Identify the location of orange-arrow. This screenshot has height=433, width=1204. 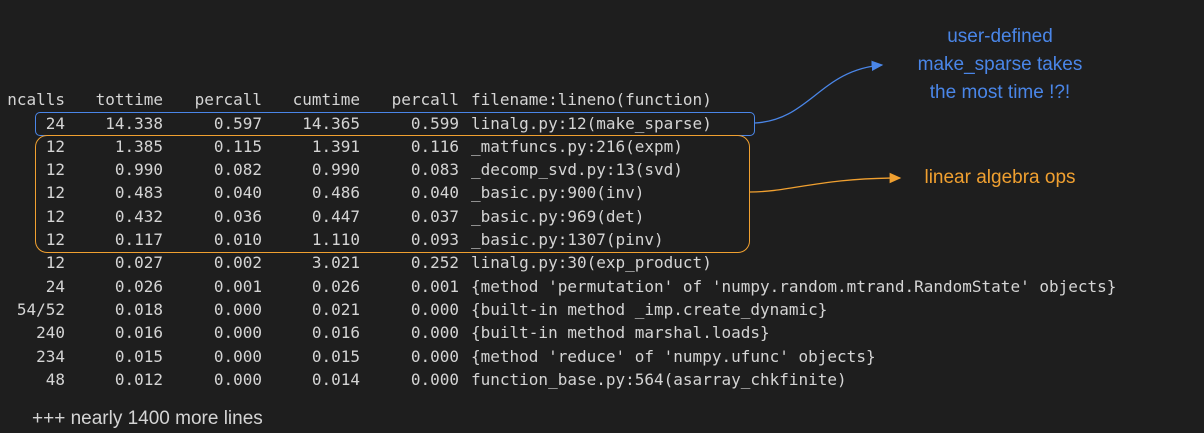
(825, 182).